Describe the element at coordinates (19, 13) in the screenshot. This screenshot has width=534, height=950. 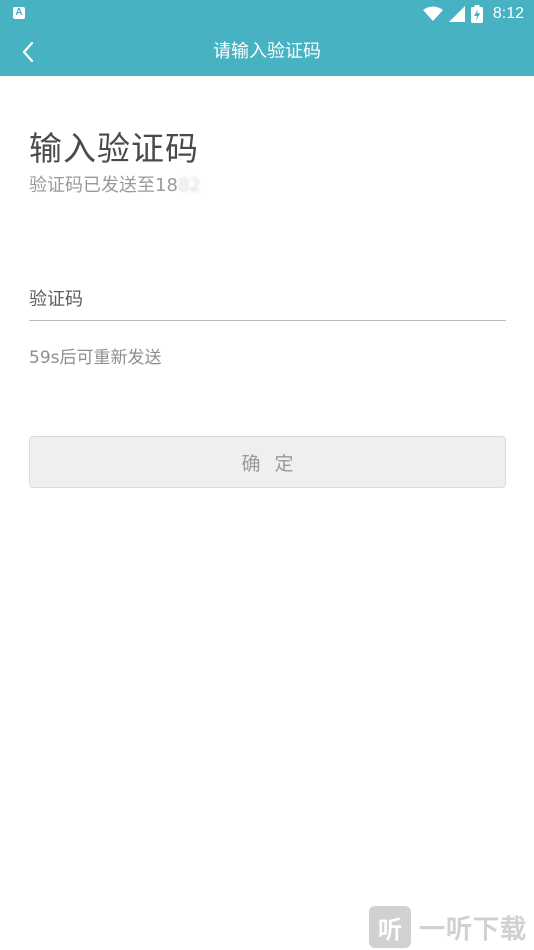
I see `notification-icon: A` at that location.